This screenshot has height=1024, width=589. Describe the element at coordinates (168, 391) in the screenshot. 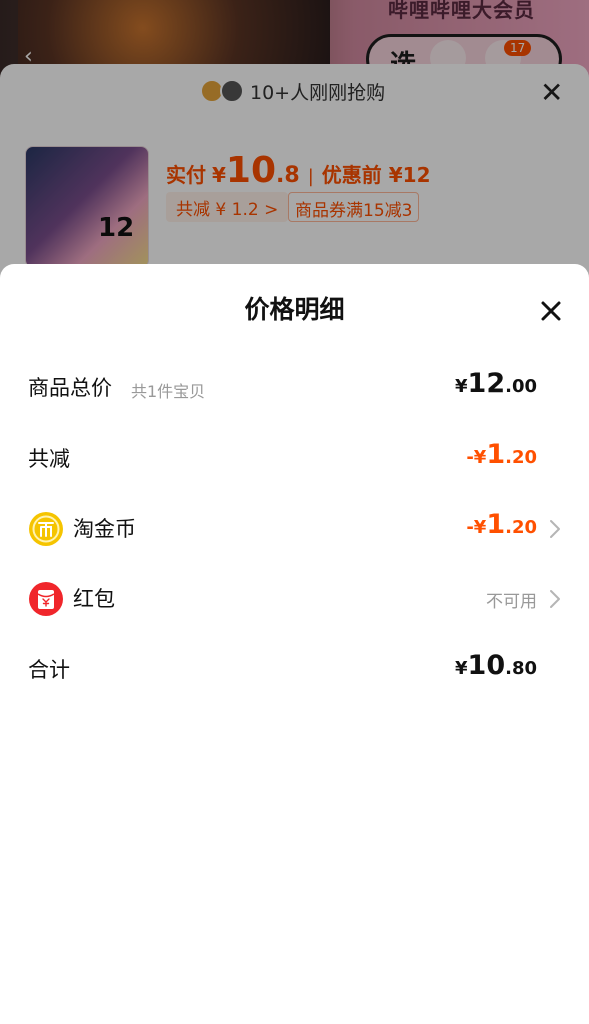

I see `item-count: 共1件宝贝` at that location.